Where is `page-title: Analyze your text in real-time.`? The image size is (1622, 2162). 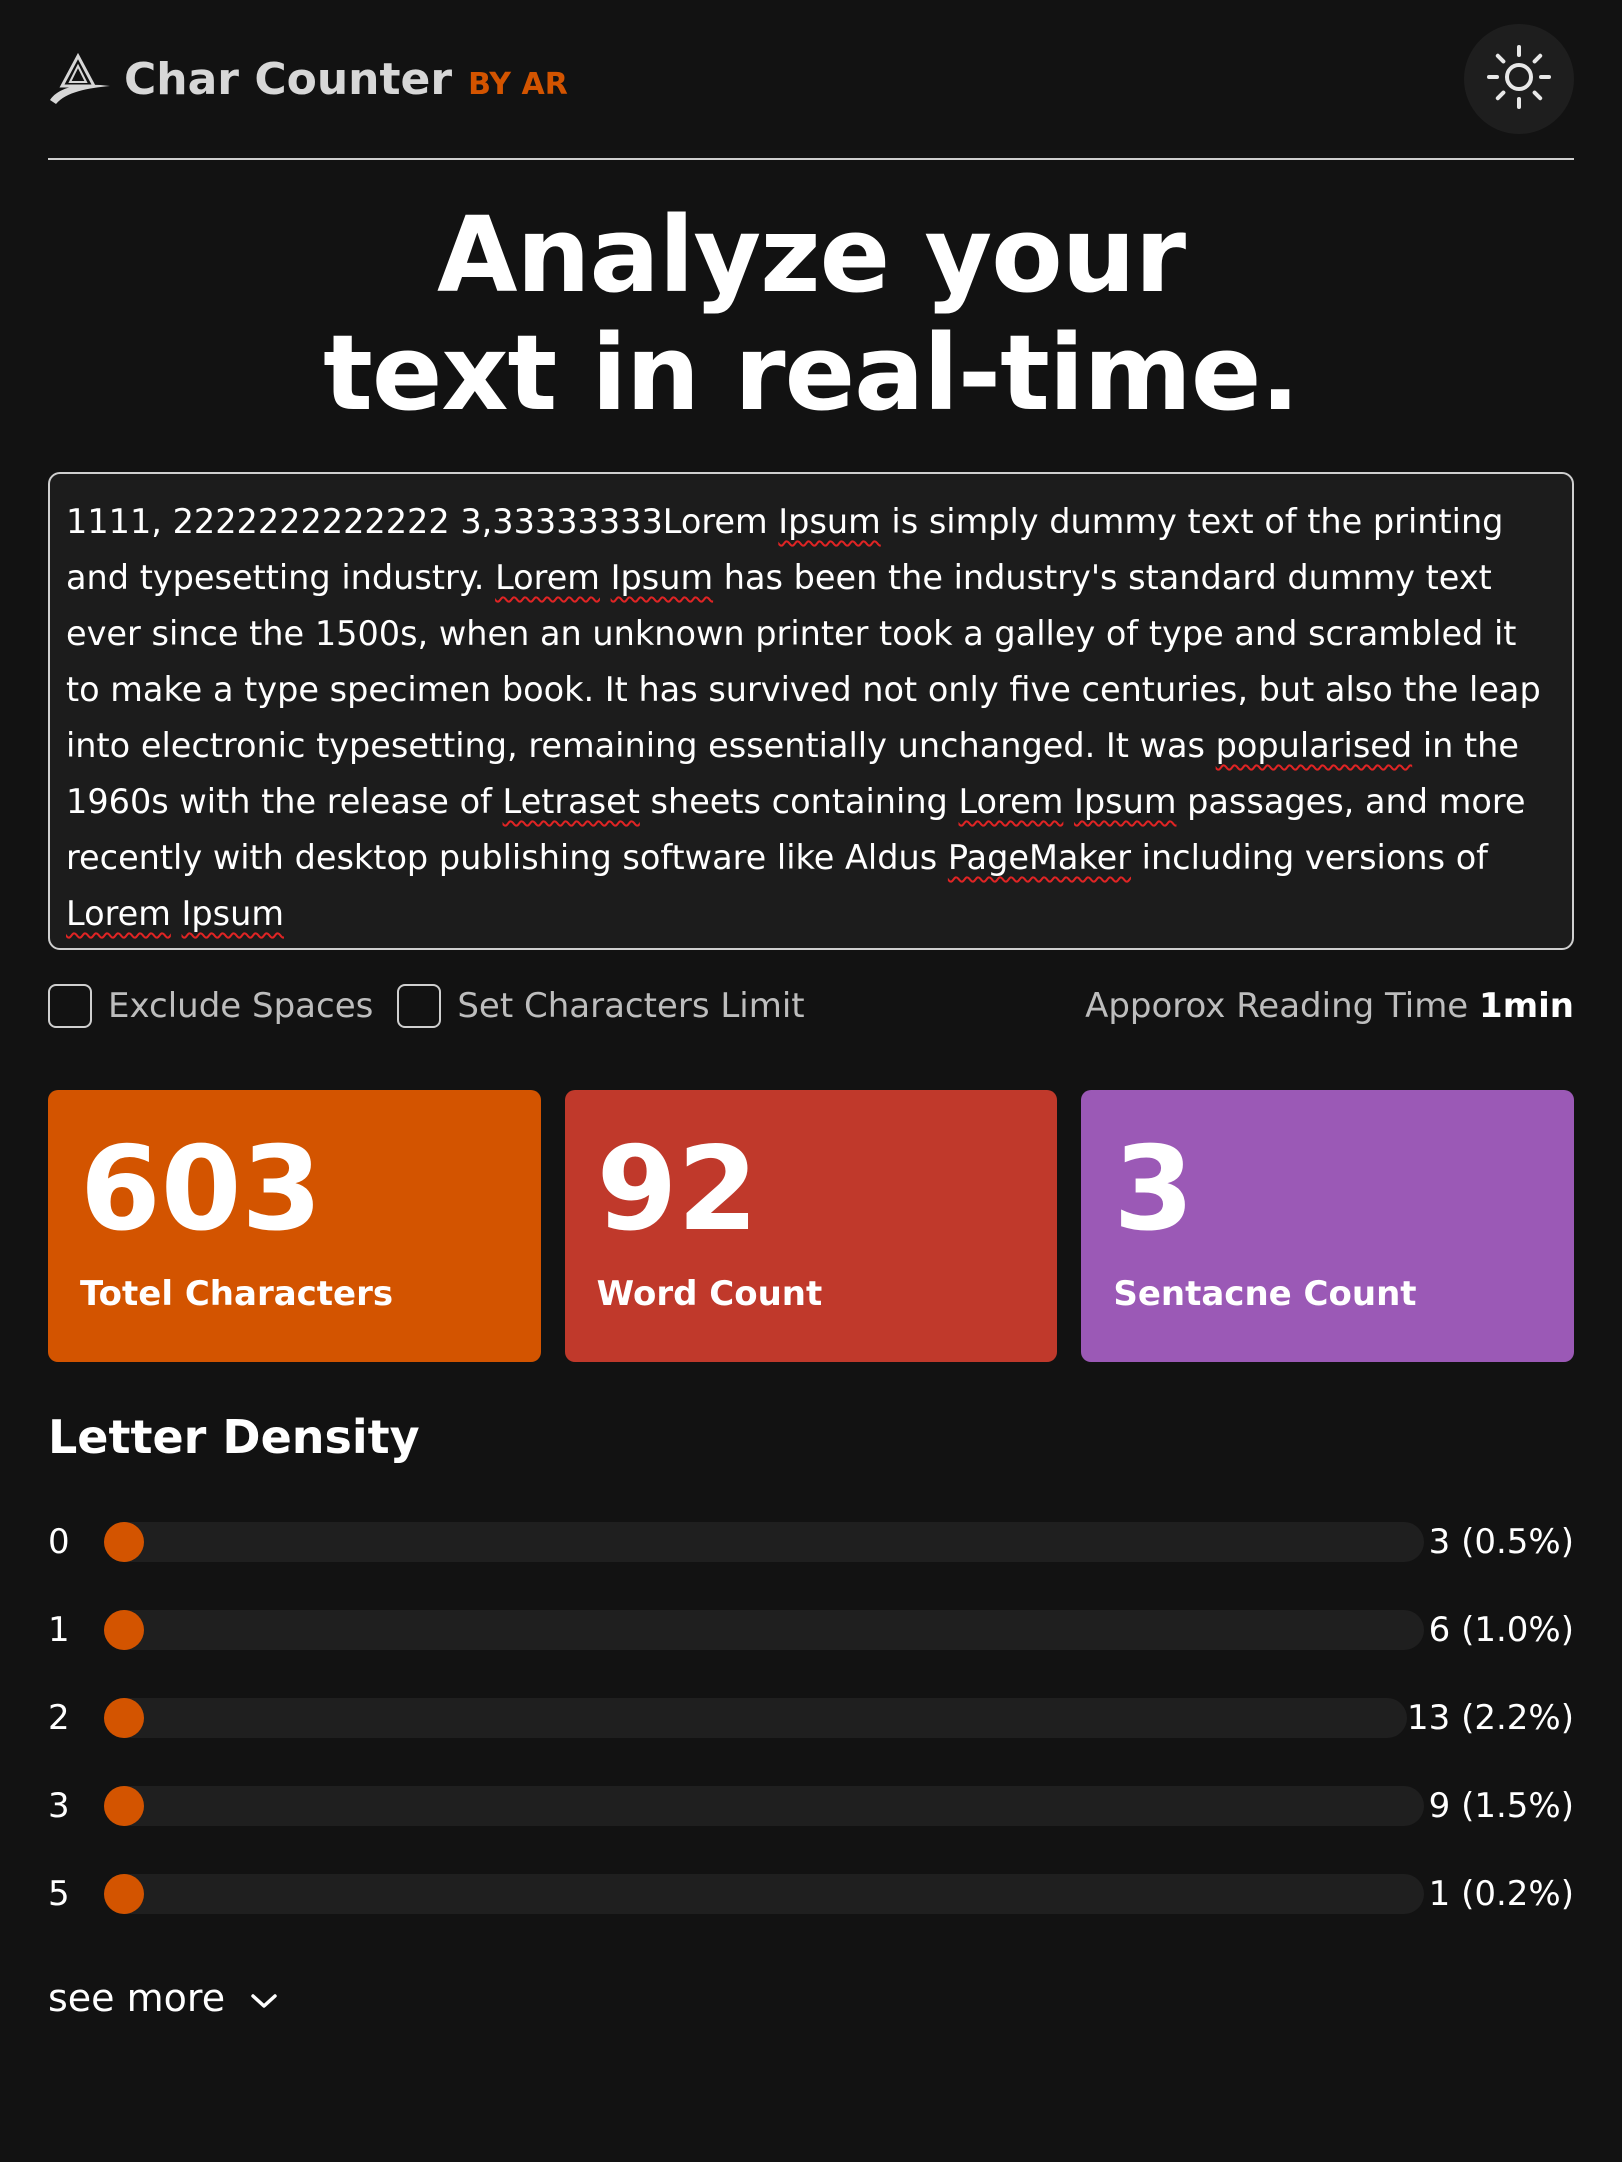
page-title: Analyze your text in real-time. is located at coordinates (811, 314).